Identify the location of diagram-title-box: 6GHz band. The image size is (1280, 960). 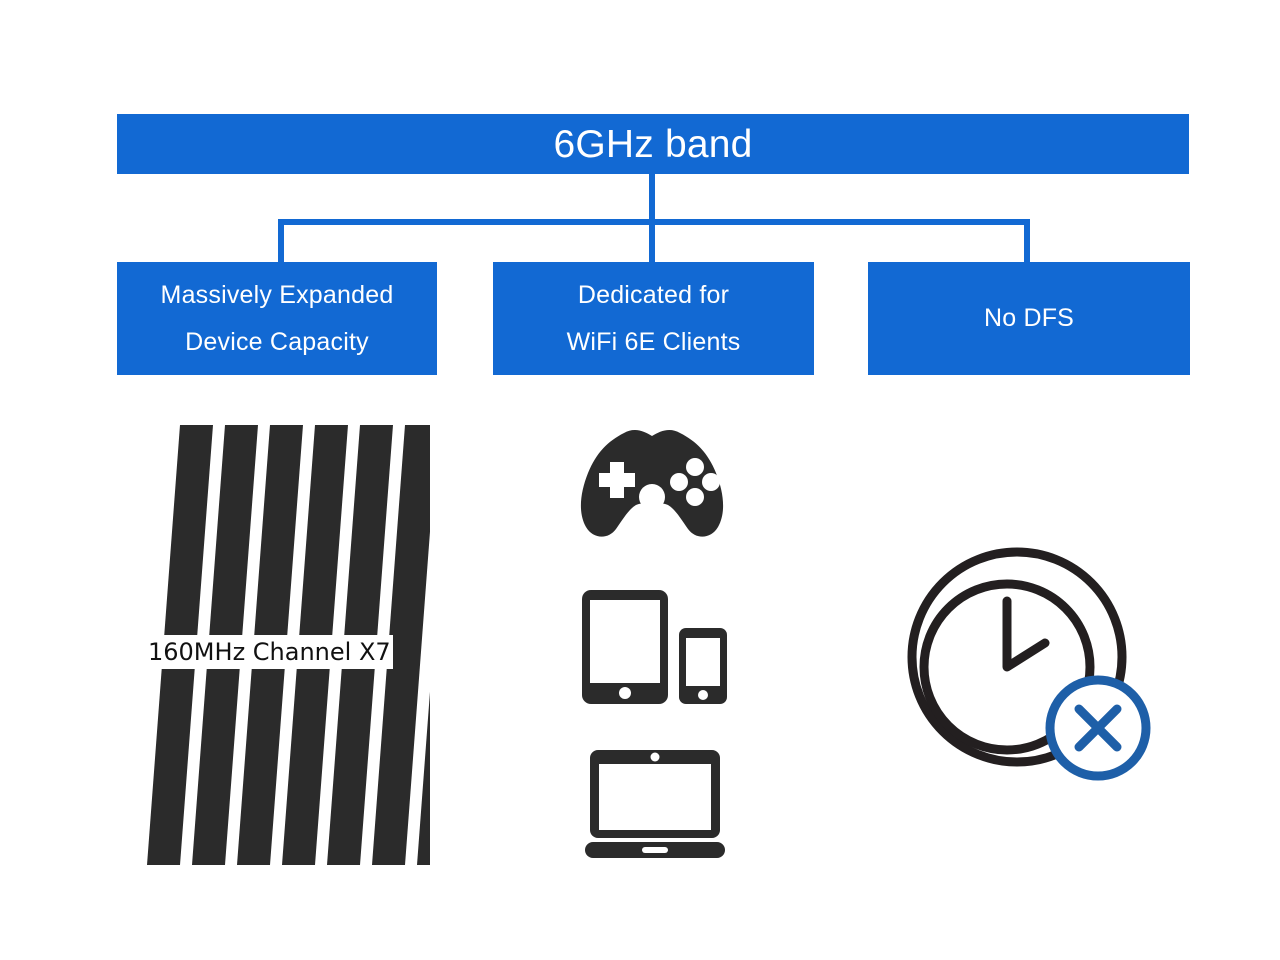
(653, 144).